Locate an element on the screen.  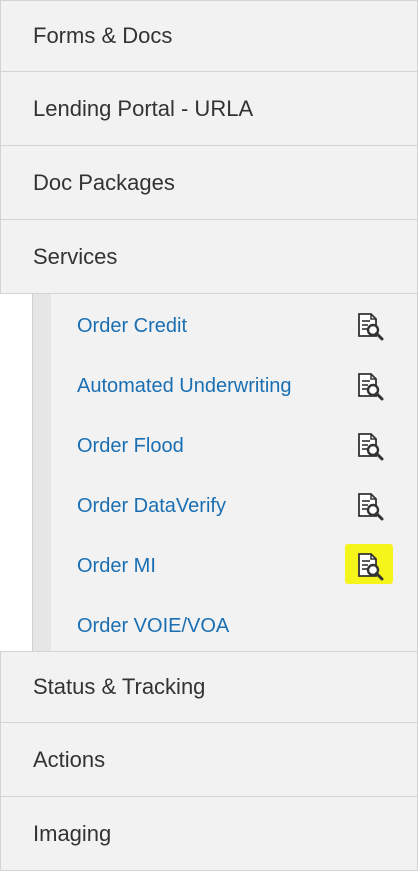
section-label: Imaging is located at coordinates (72, 833).